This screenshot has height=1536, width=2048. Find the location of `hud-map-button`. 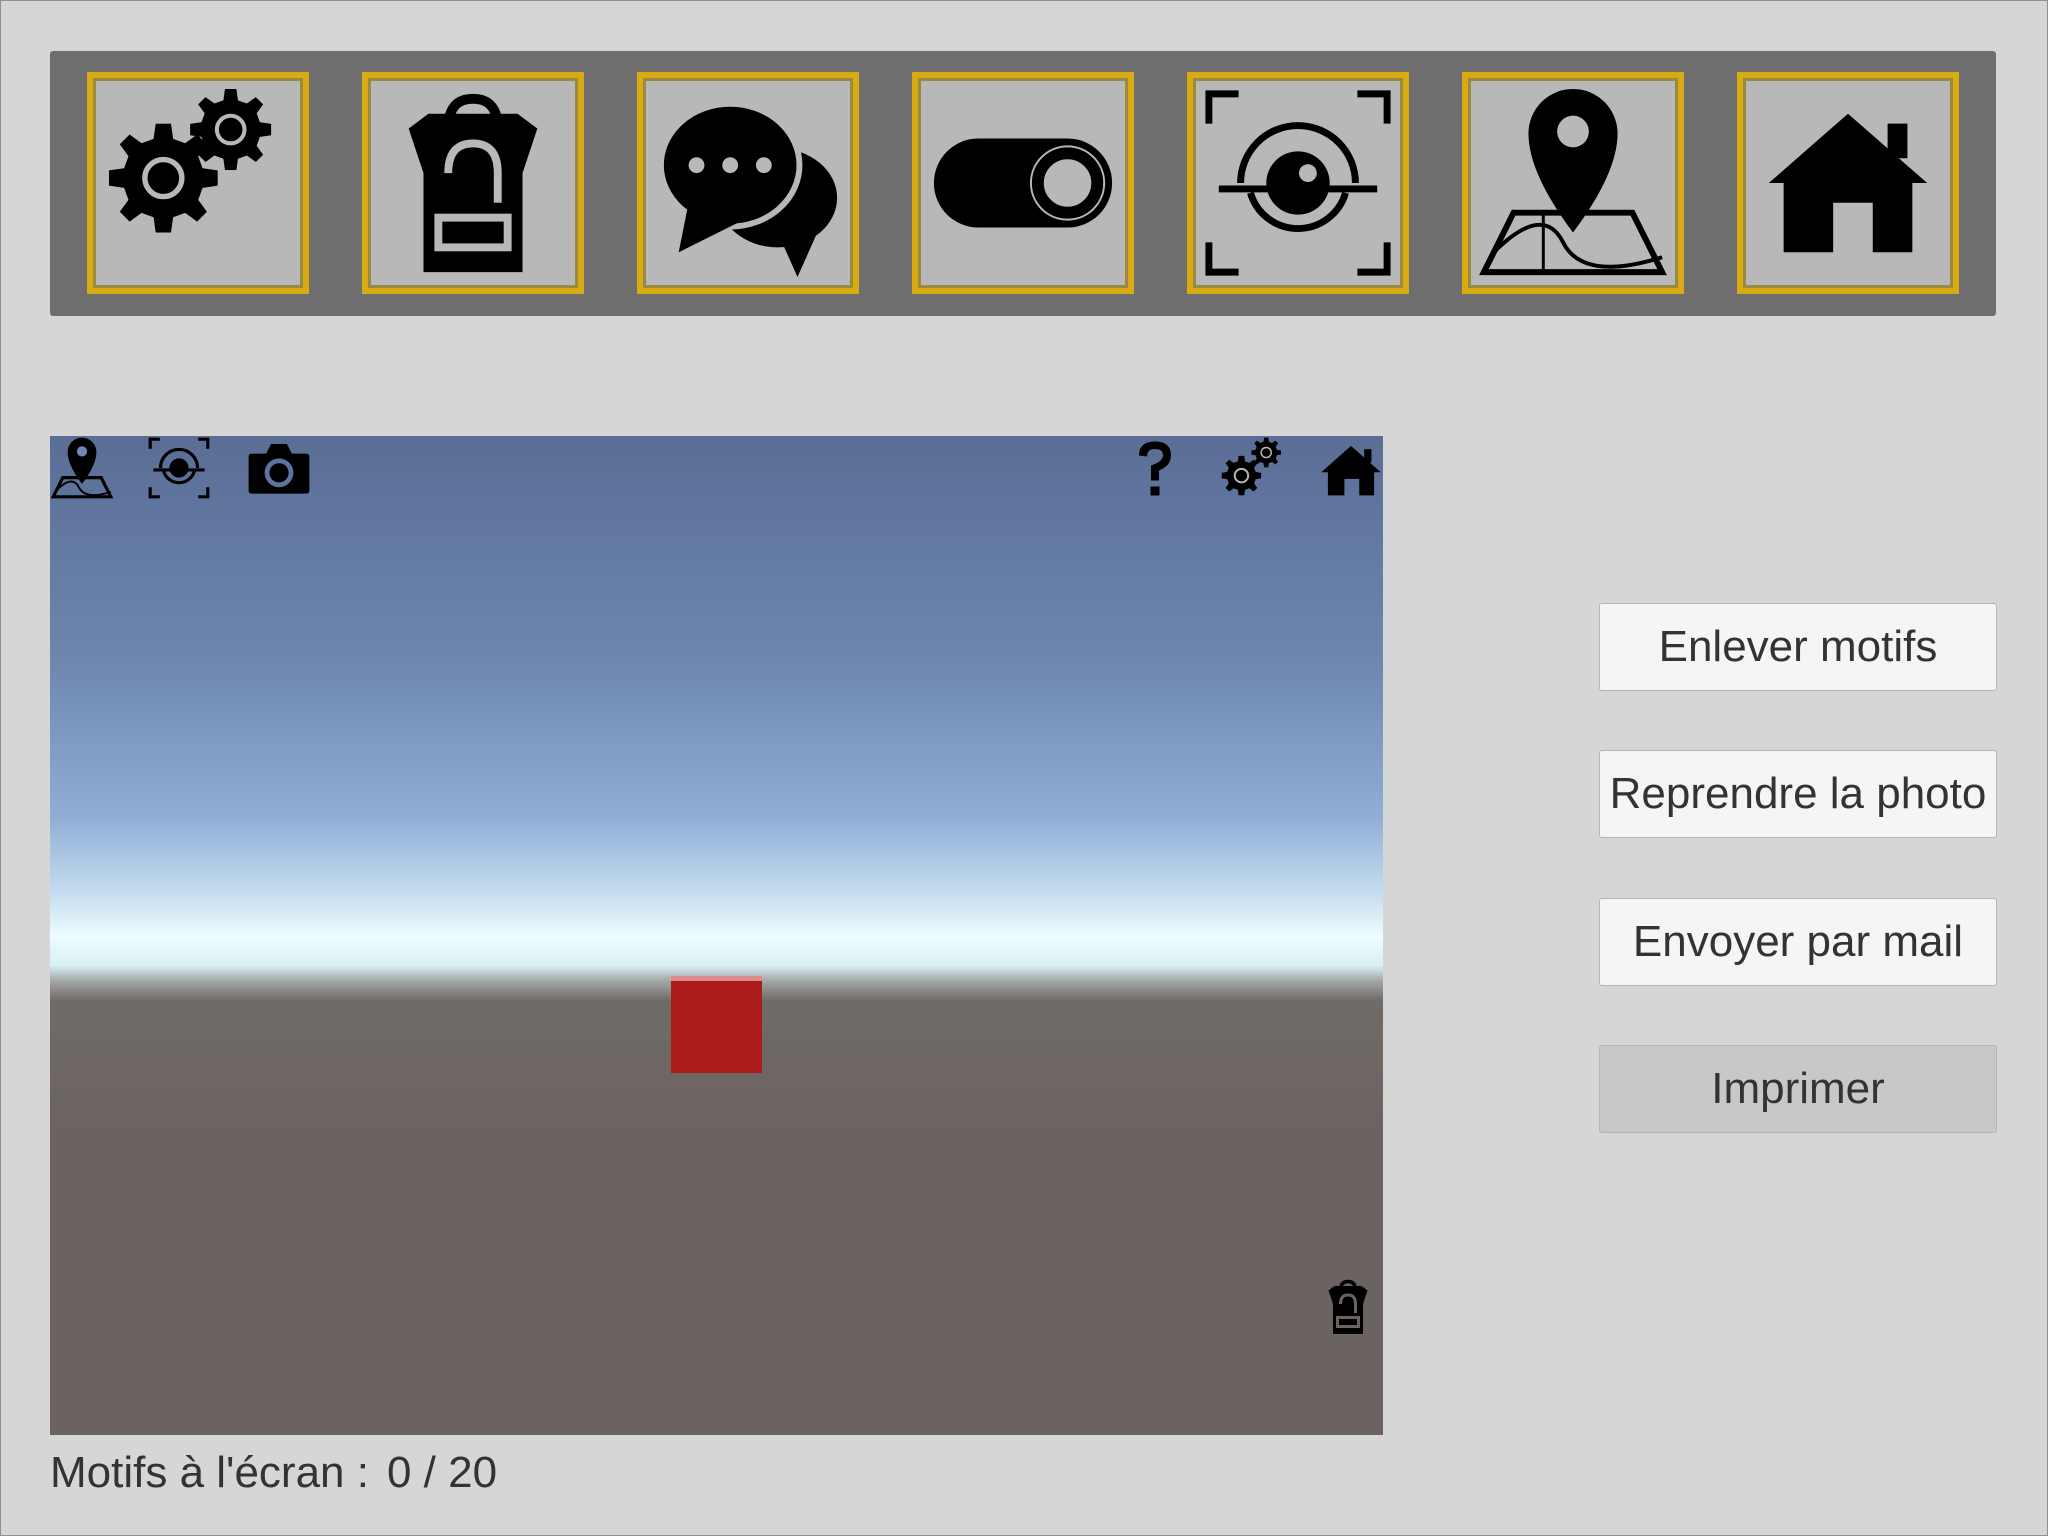

hud-map-button is located at coordinates (82, 468).